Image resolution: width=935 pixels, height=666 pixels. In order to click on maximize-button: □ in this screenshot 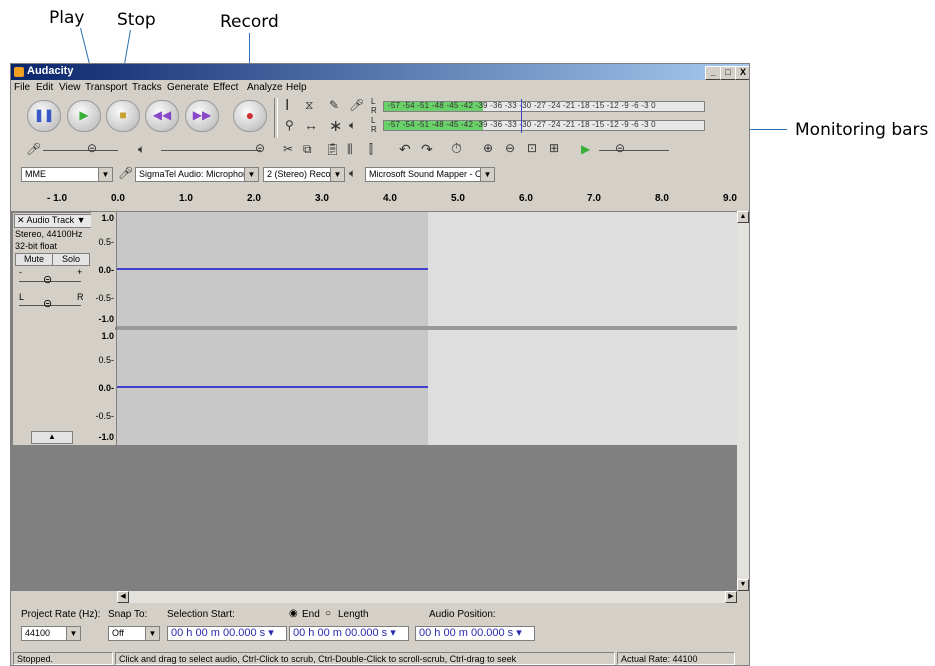, I will do `click(728, 73)`.